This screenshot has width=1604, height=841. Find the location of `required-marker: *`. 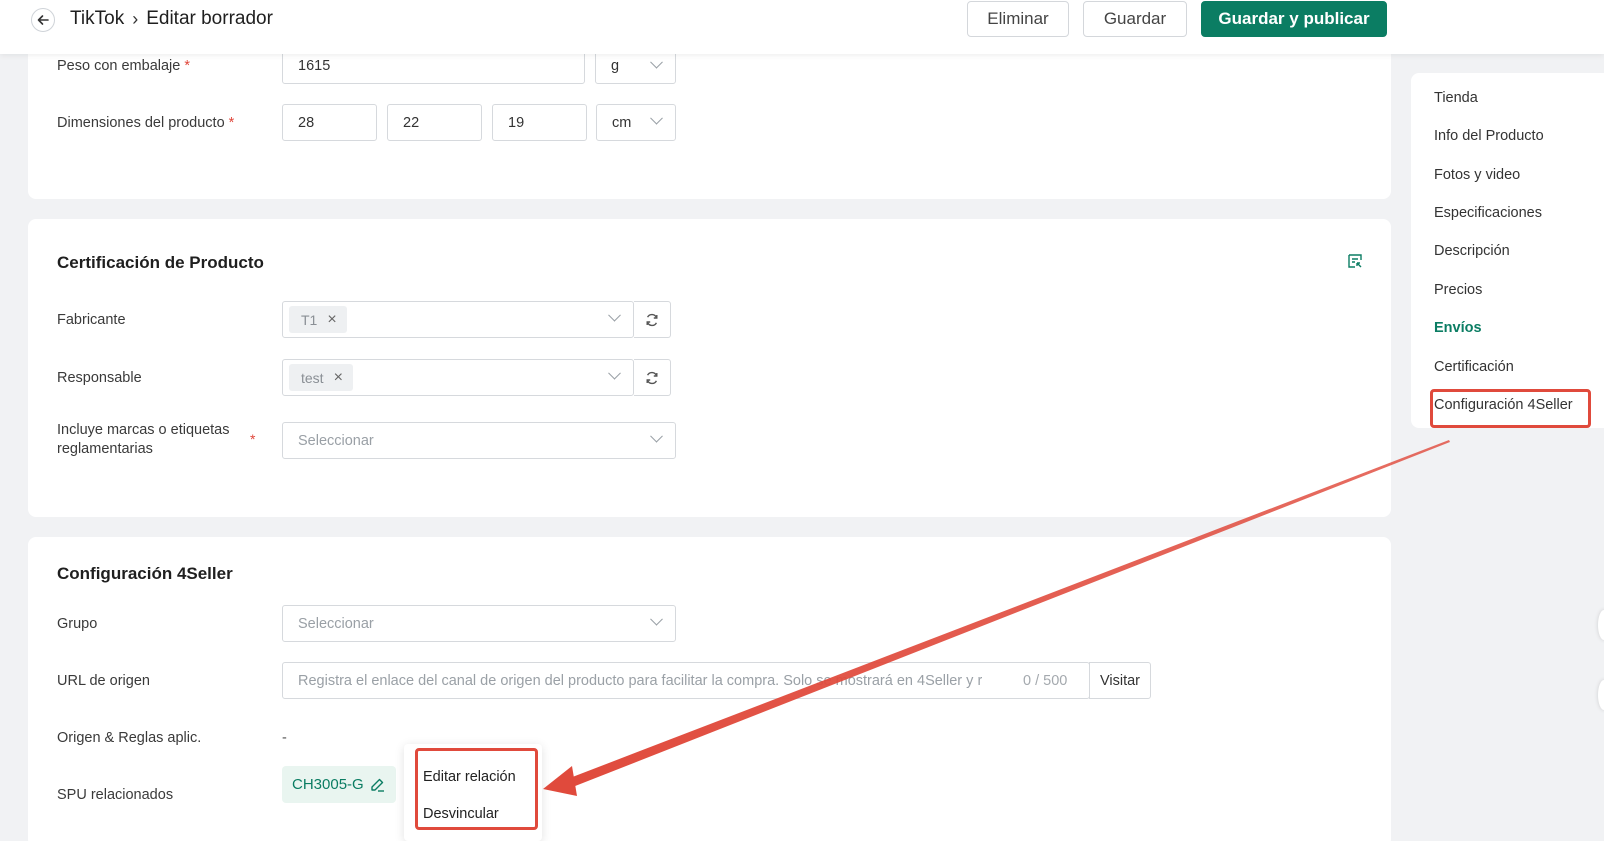

required-marker: * is located at coordinates (253, 439).